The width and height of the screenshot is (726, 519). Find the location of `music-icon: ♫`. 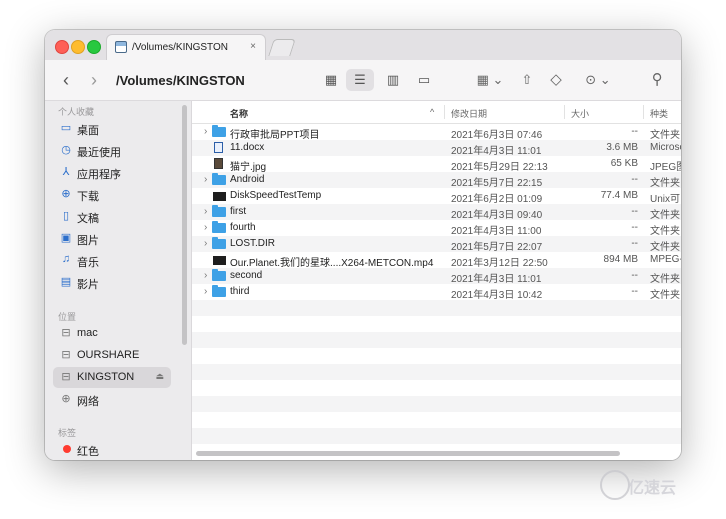

music-icon: ♫ is located at coordinates (66, 259).